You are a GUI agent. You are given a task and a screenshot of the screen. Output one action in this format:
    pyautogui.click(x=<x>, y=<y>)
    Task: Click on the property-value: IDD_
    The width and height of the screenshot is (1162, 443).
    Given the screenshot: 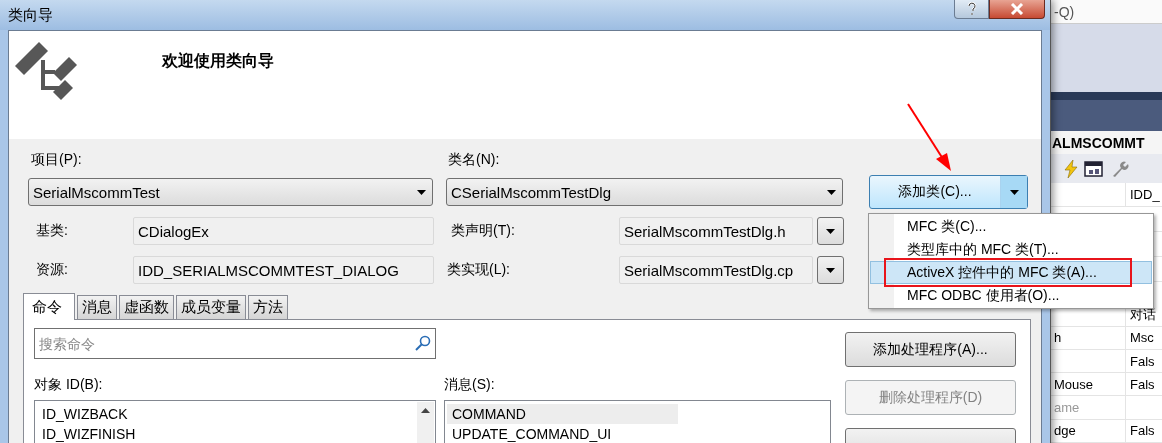 What is the action you would take?
    pyautogui.click(x=1144, y=194)
    